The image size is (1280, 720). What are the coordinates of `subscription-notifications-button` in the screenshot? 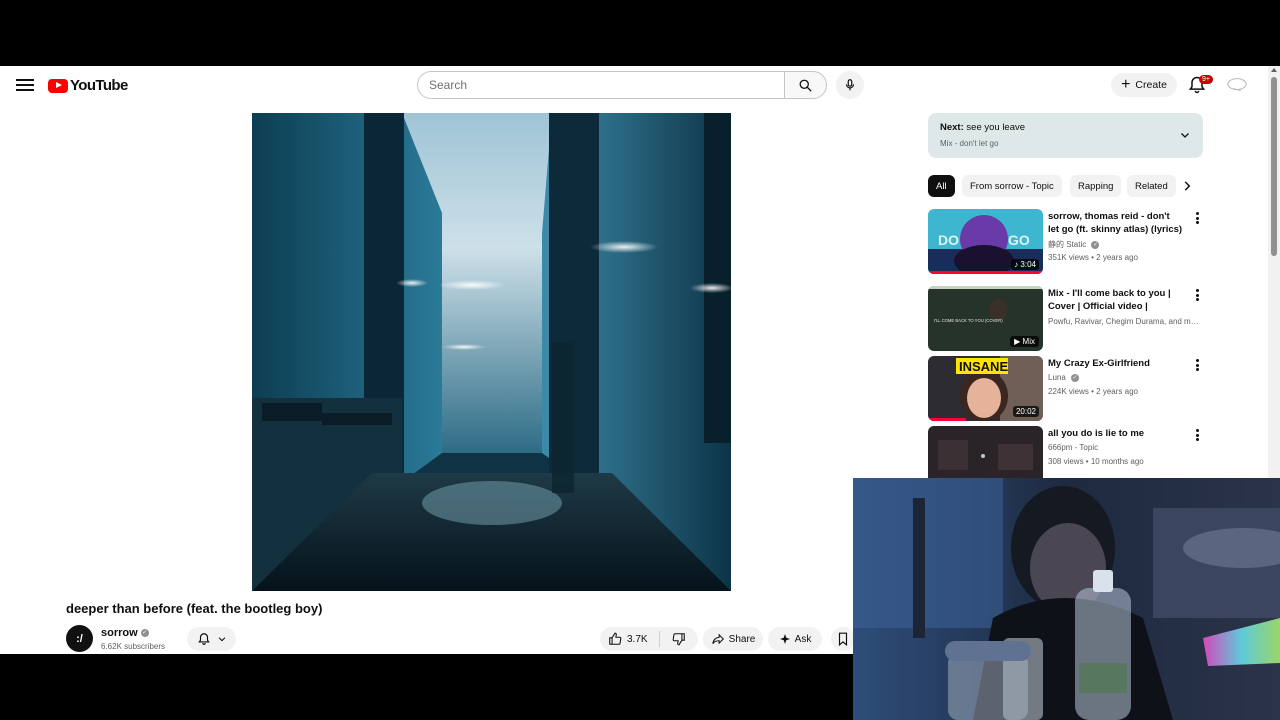 It's located at (211, 639).